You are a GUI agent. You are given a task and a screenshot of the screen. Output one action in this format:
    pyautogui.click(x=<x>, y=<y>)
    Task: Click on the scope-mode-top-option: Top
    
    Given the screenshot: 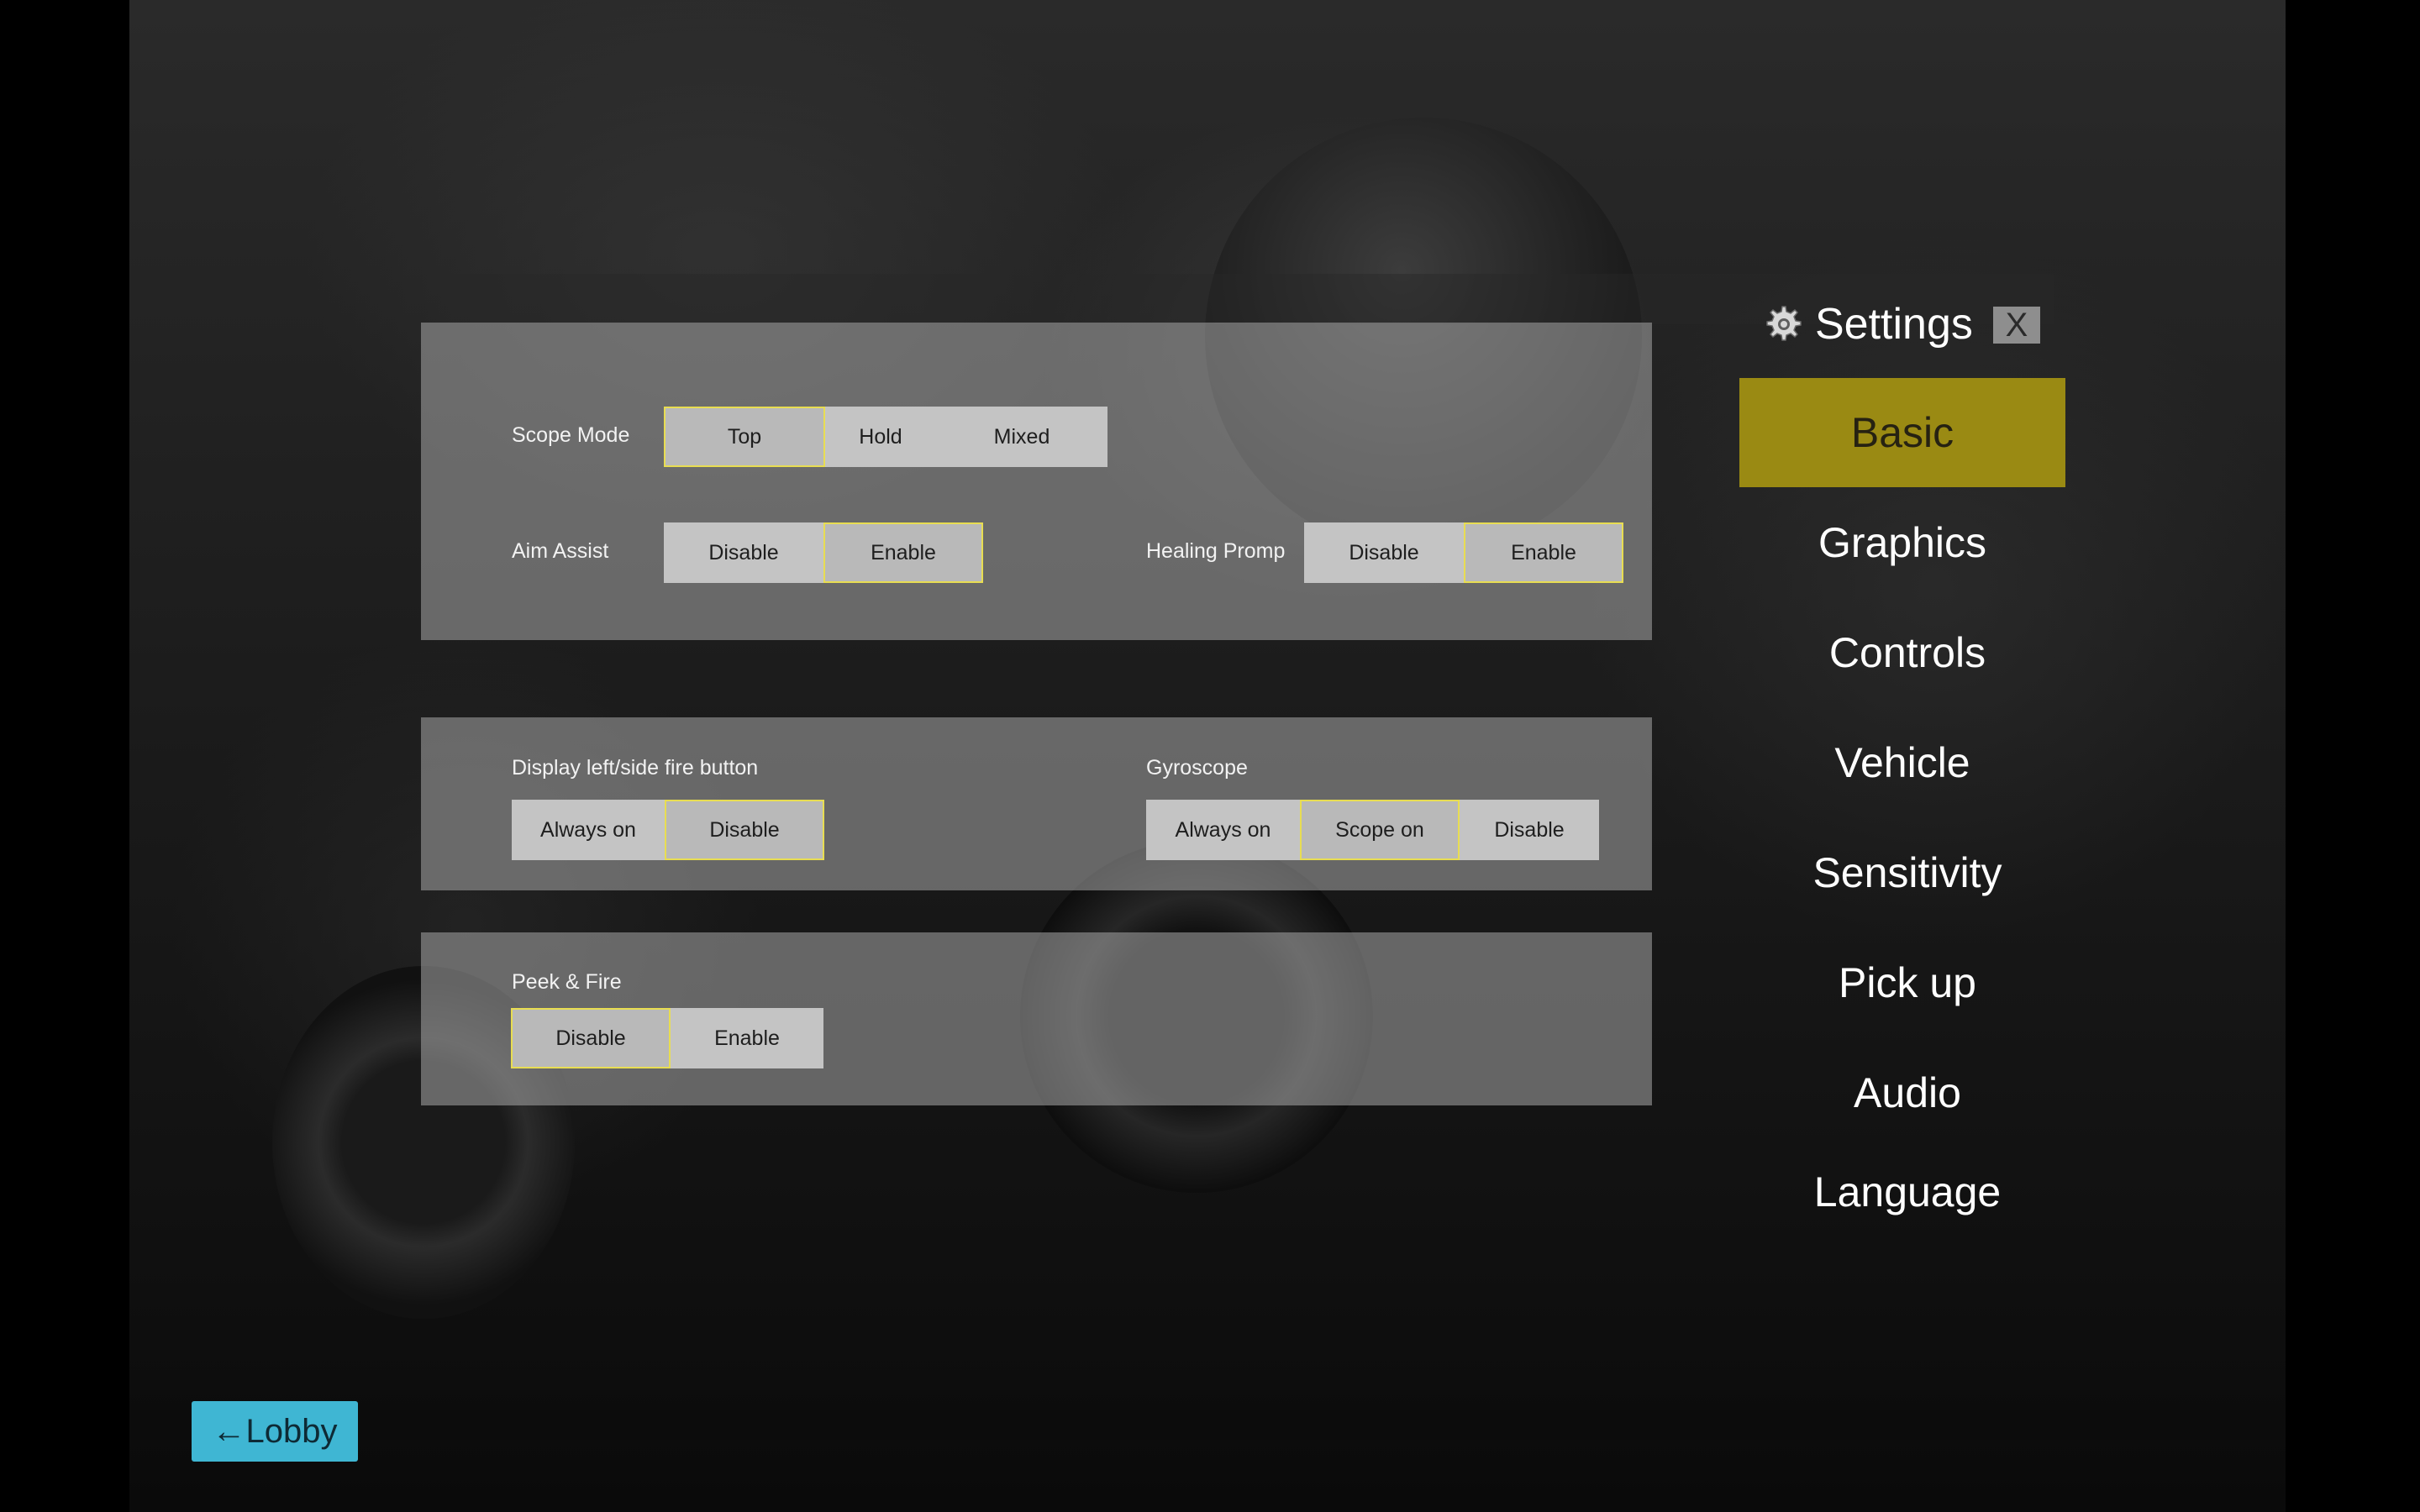 What is the action you would take?
    pyautogui.click(x=744, y=437)
    